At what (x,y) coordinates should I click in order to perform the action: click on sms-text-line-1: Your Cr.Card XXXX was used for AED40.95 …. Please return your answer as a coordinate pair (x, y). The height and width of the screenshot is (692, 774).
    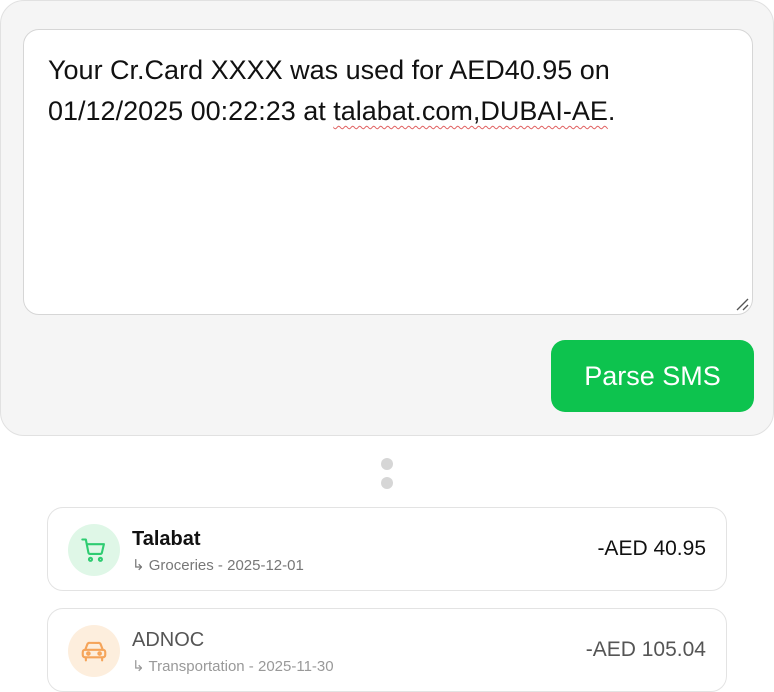
    Looking at the image, I should click on (329, 70).